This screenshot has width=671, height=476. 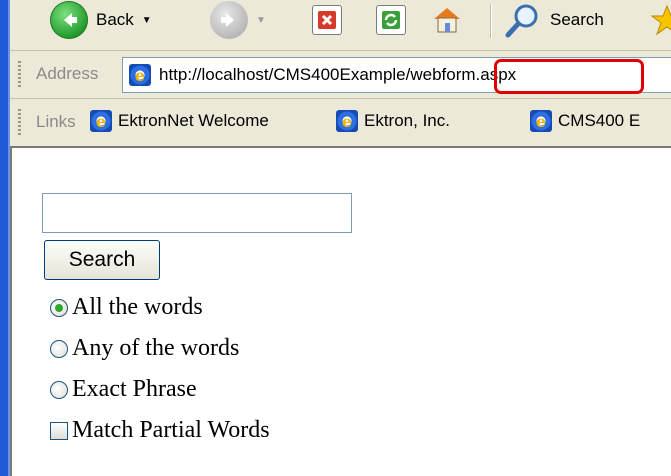 I want to click on search-button: Search, so click(x=102, y=260).